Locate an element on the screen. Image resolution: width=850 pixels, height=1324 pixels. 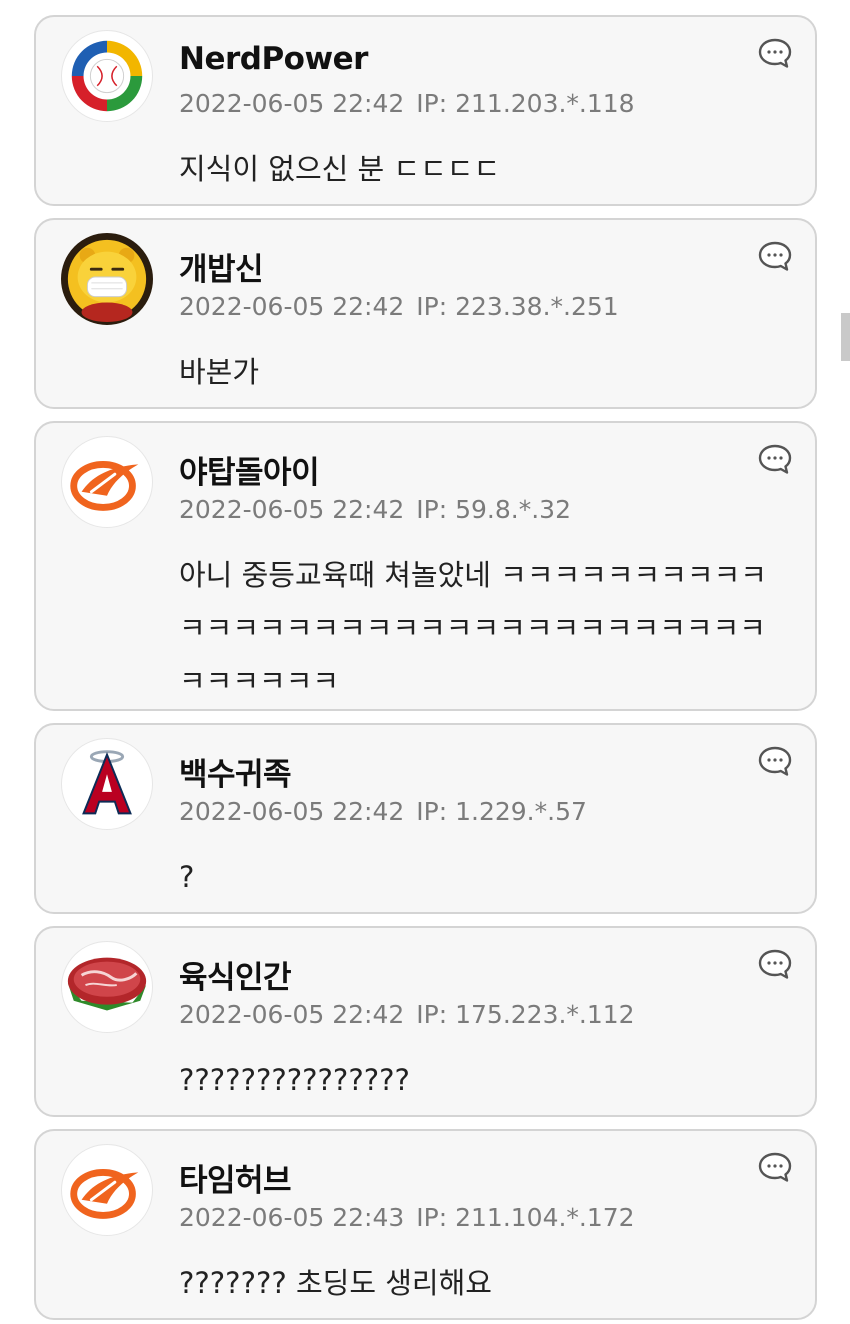
comment-ip: IP: 223.38.*.251 is located at coordinates (517, 306).